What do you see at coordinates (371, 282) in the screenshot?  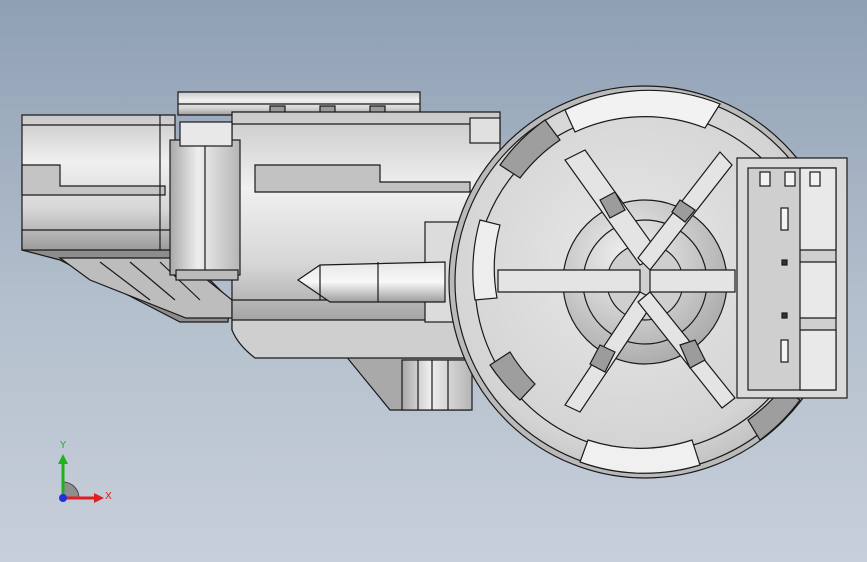 I see `pin` at bounding box center [371, 282].